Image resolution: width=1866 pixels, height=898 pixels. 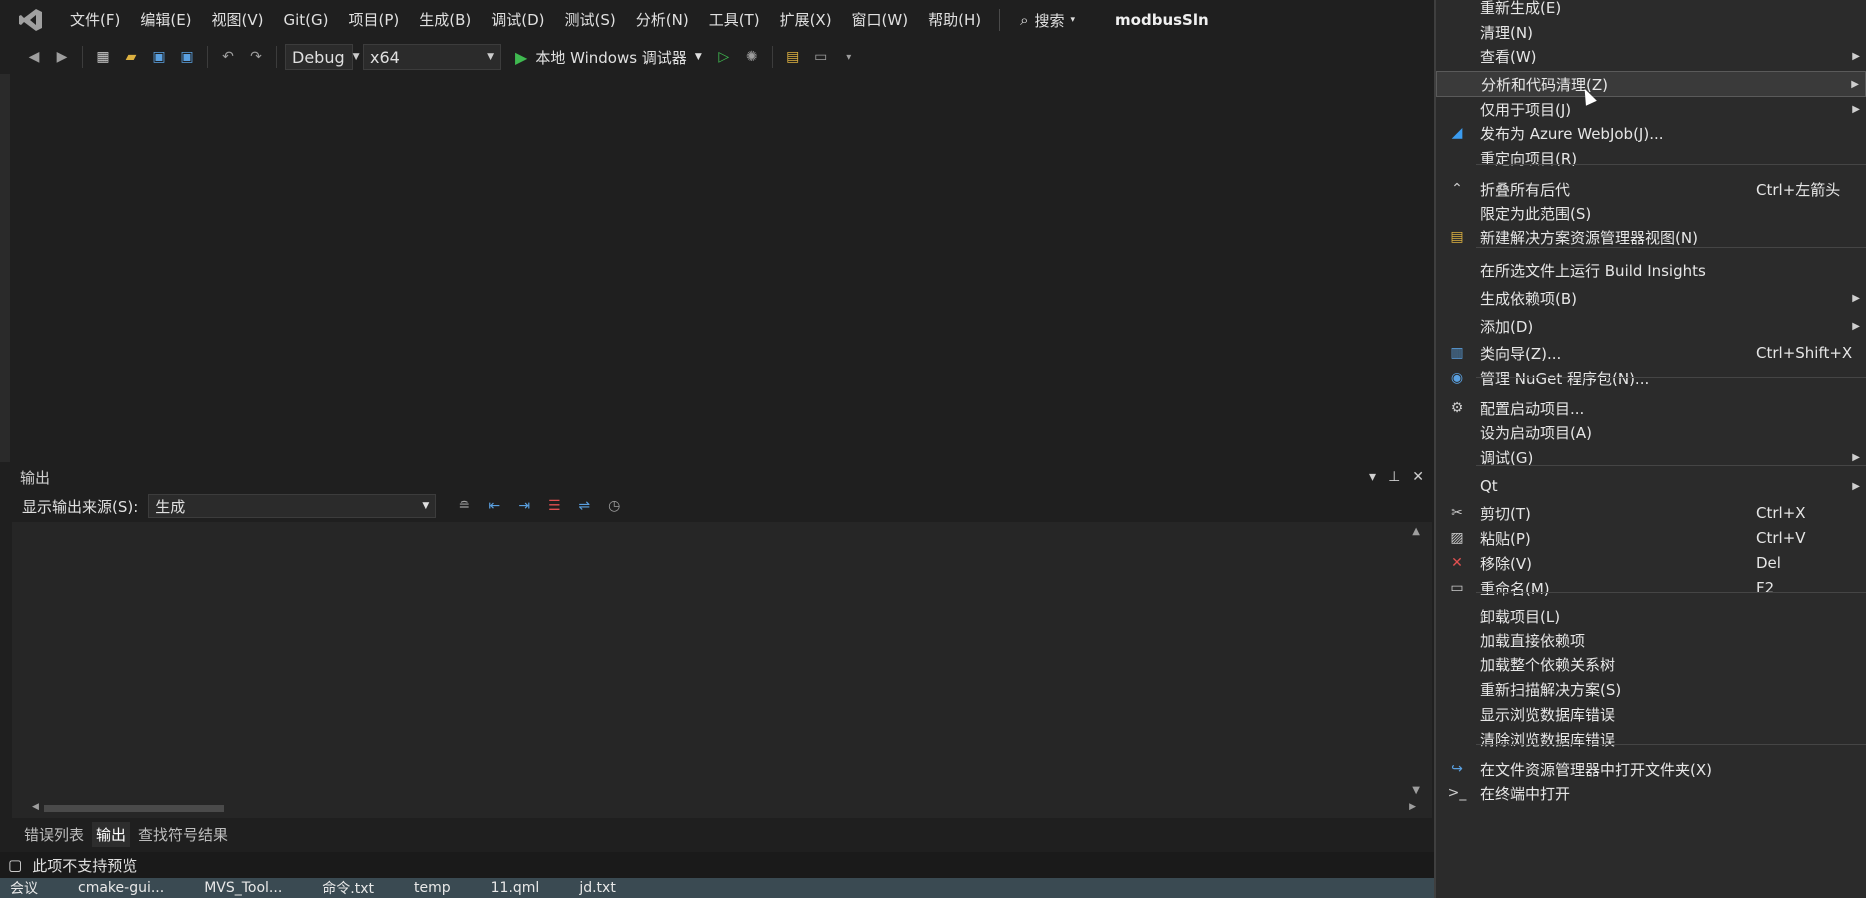 I want to click on context-menu-item: >_ 在终端中打开, so click(x=1651, y=793).